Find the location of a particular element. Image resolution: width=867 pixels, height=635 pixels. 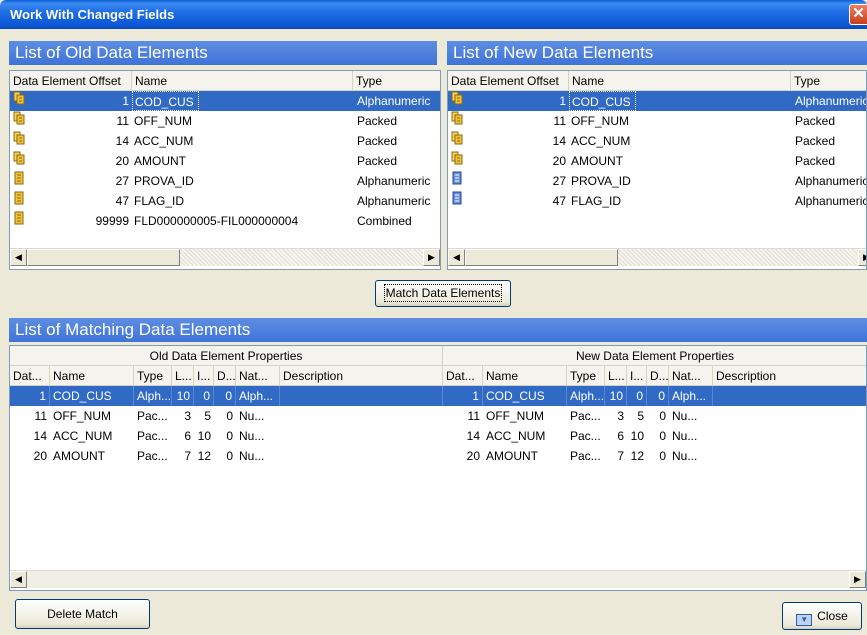

cell-offset: 1 is located at coordinates (463, 396).